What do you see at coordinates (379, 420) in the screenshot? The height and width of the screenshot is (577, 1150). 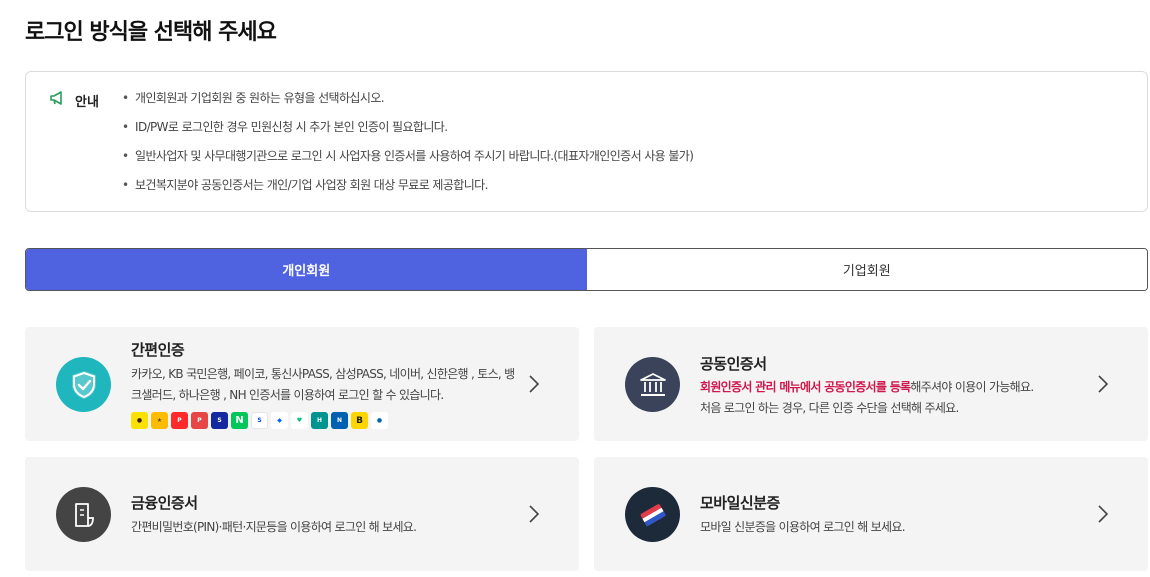 I see `woori-icon: ●` at bounding box center [379, 420].